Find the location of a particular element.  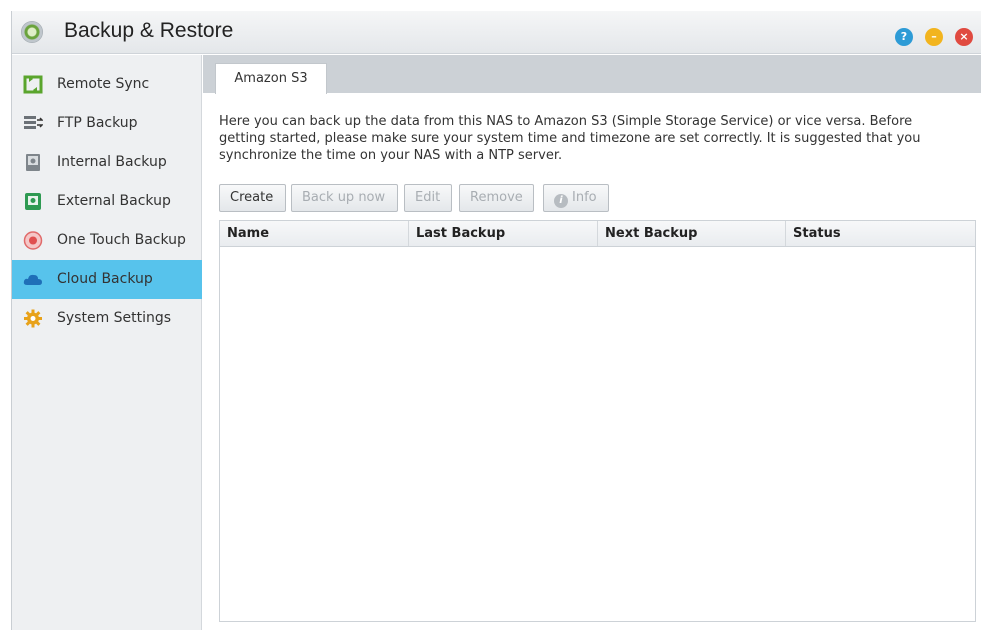

remove-button: Remove is located at coordinates (496, 198).